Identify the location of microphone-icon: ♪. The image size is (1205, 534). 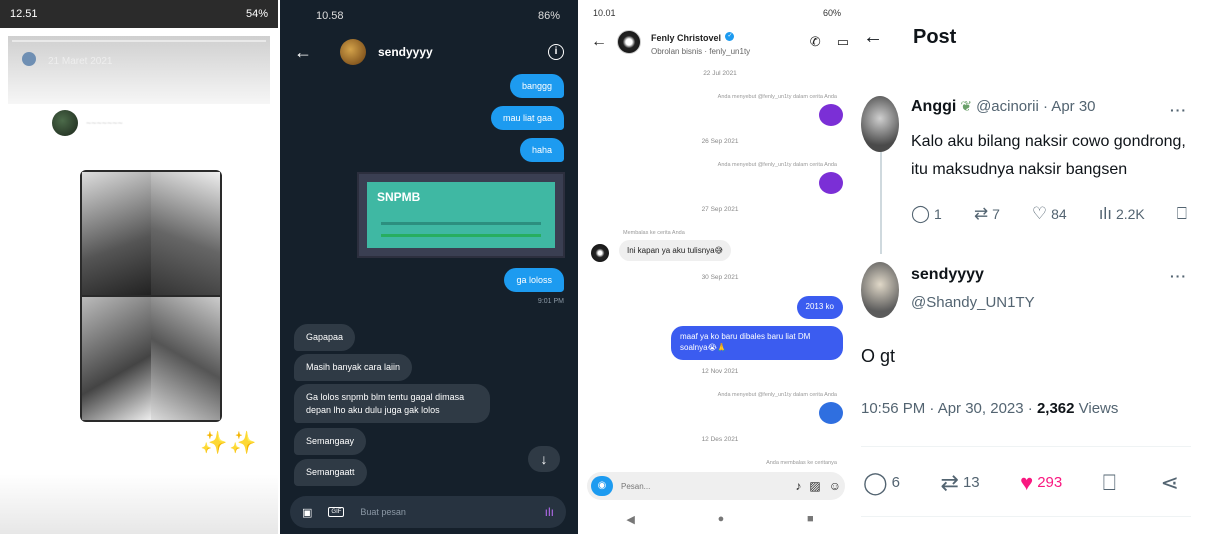
(798, 486).